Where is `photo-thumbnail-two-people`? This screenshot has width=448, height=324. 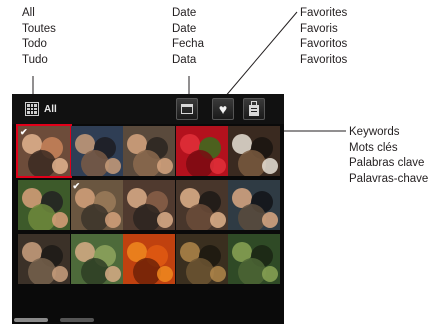 photo-thumbnail-two-people is located at coordinates (254, 205).